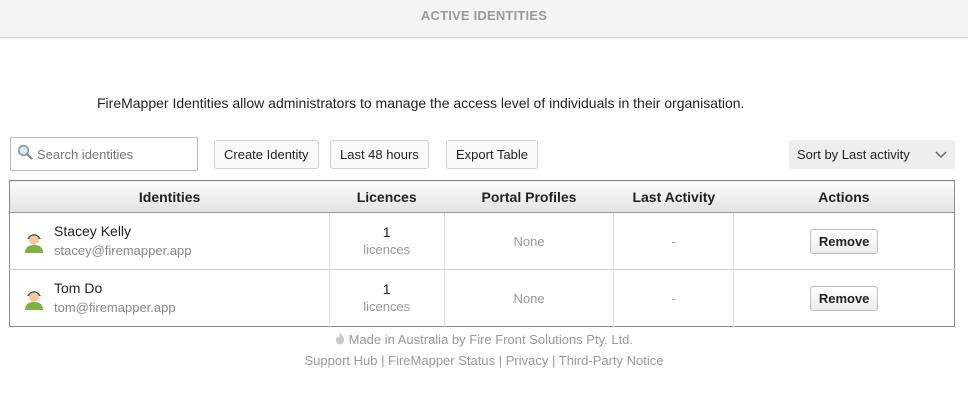 This screenshot has height=400, width=968. Describe the element at coordinates (527, 360) in the screenshot. I see `privacy-link: Privacy` at that location.